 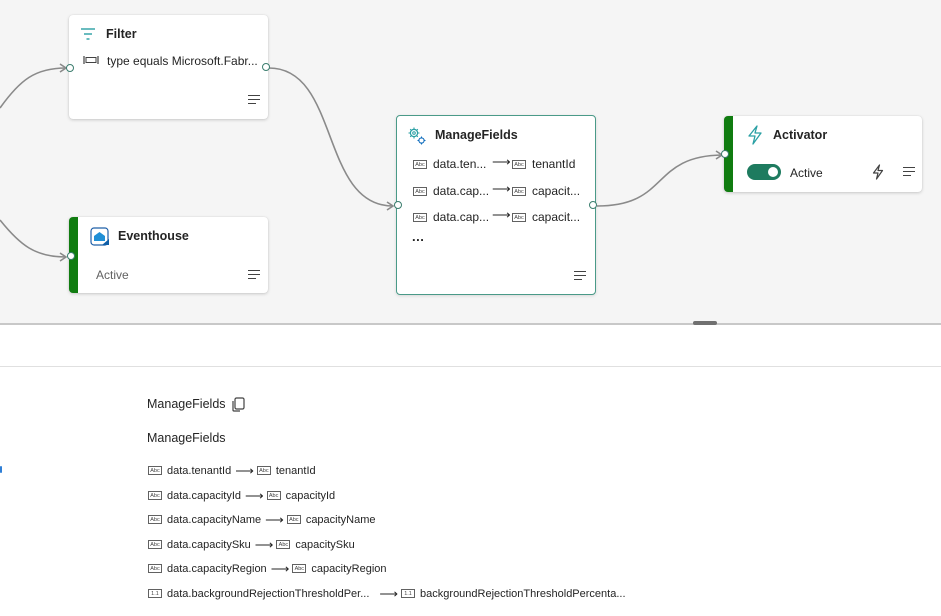 What do you see at coordinates (470, 324) in the screenshot?
I see `panel-splitter` at bounding box center [470, 324].